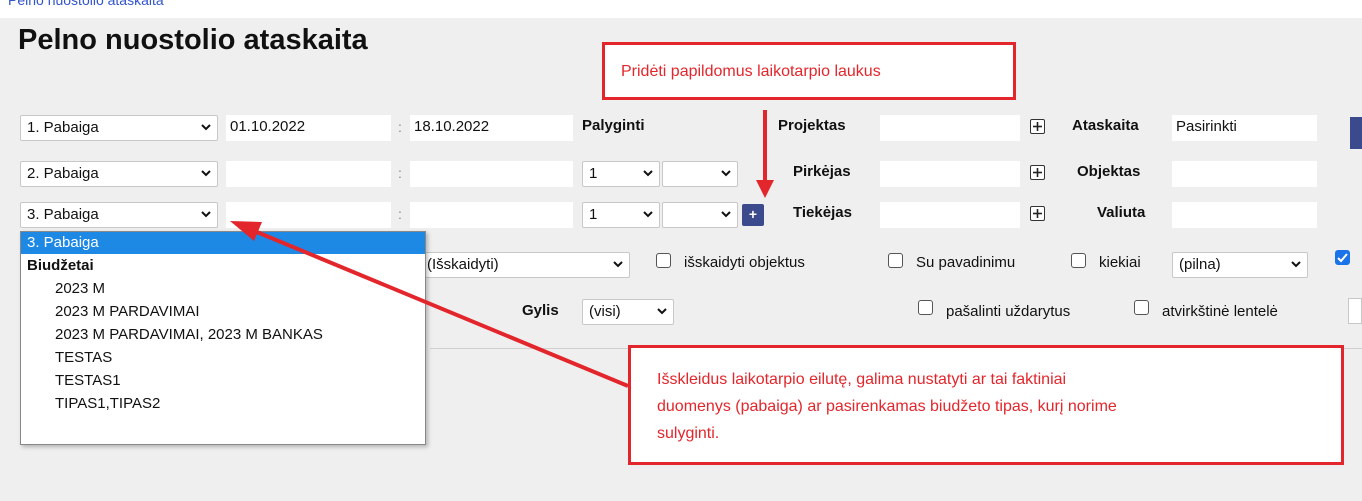 The image size is (1362, 501). I want to click on arrow-down-icon, so click(765, 154).